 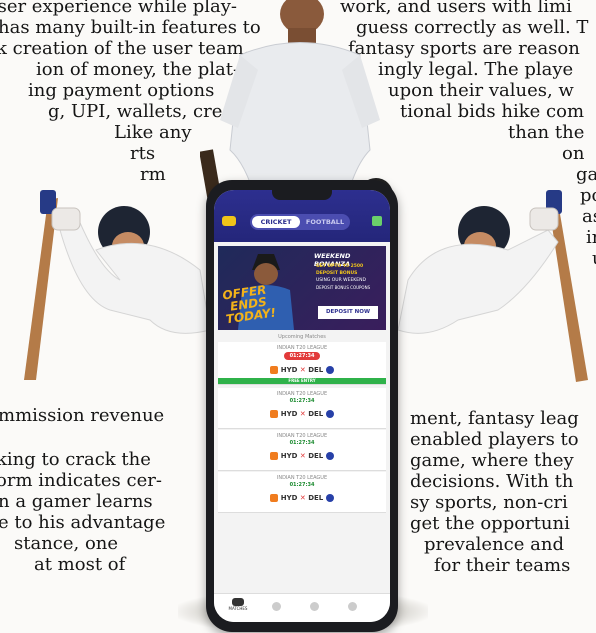 I want to click on text-line: ing payment options, so click(x=121, y=90).